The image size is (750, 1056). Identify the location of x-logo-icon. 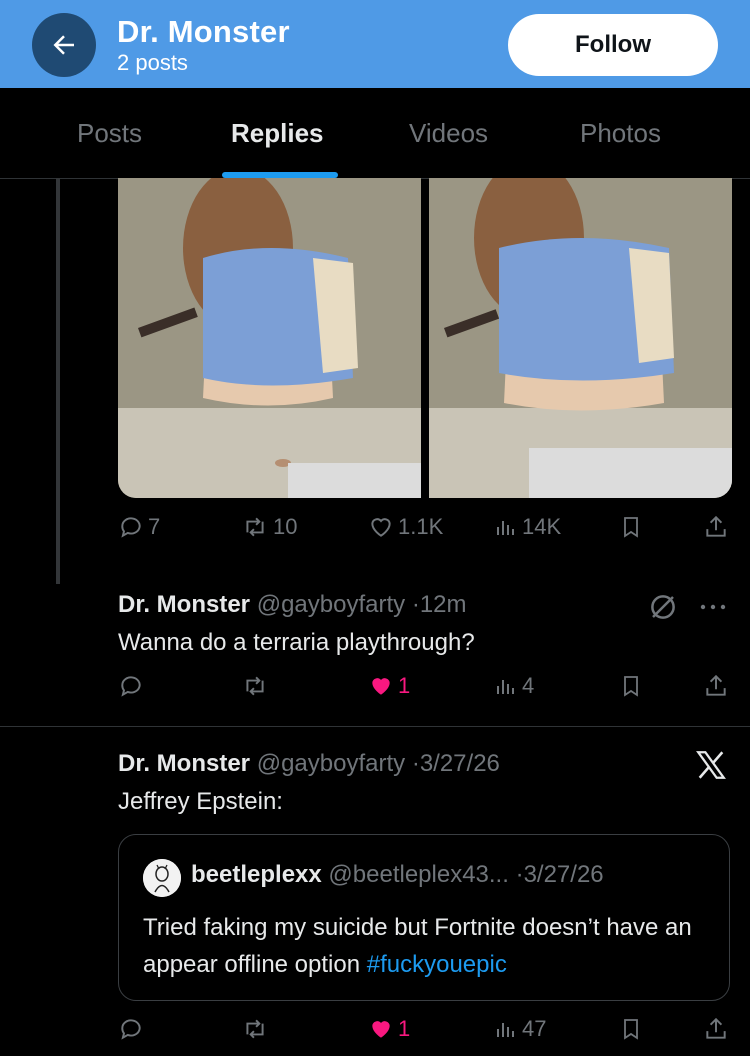
(711, 765).